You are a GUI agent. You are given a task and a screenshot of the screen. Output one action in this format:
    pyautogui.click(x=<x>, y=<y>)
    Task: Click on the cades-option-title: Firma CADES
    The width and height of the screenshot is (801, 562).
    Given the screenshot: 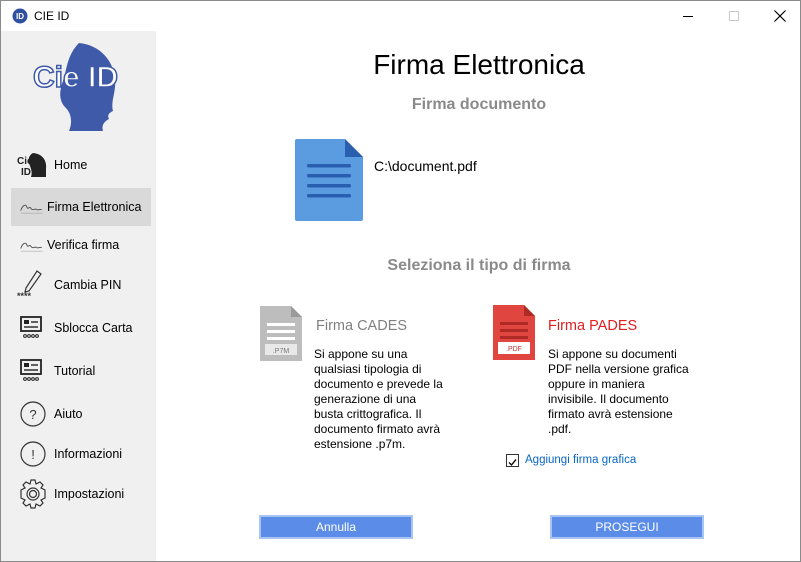 What is the action you would take?
    pyautogui.click(x=361, y=326)
    